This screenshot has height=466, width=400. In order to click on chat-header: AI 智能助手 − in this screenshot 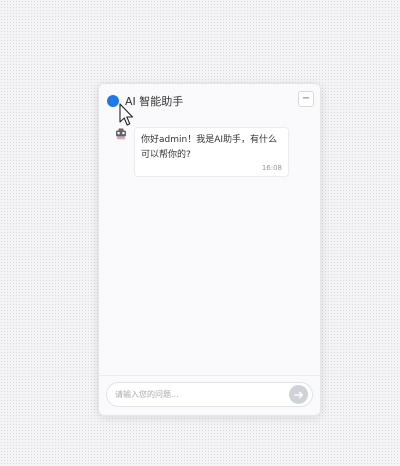, I will do `click(209, 101)`.